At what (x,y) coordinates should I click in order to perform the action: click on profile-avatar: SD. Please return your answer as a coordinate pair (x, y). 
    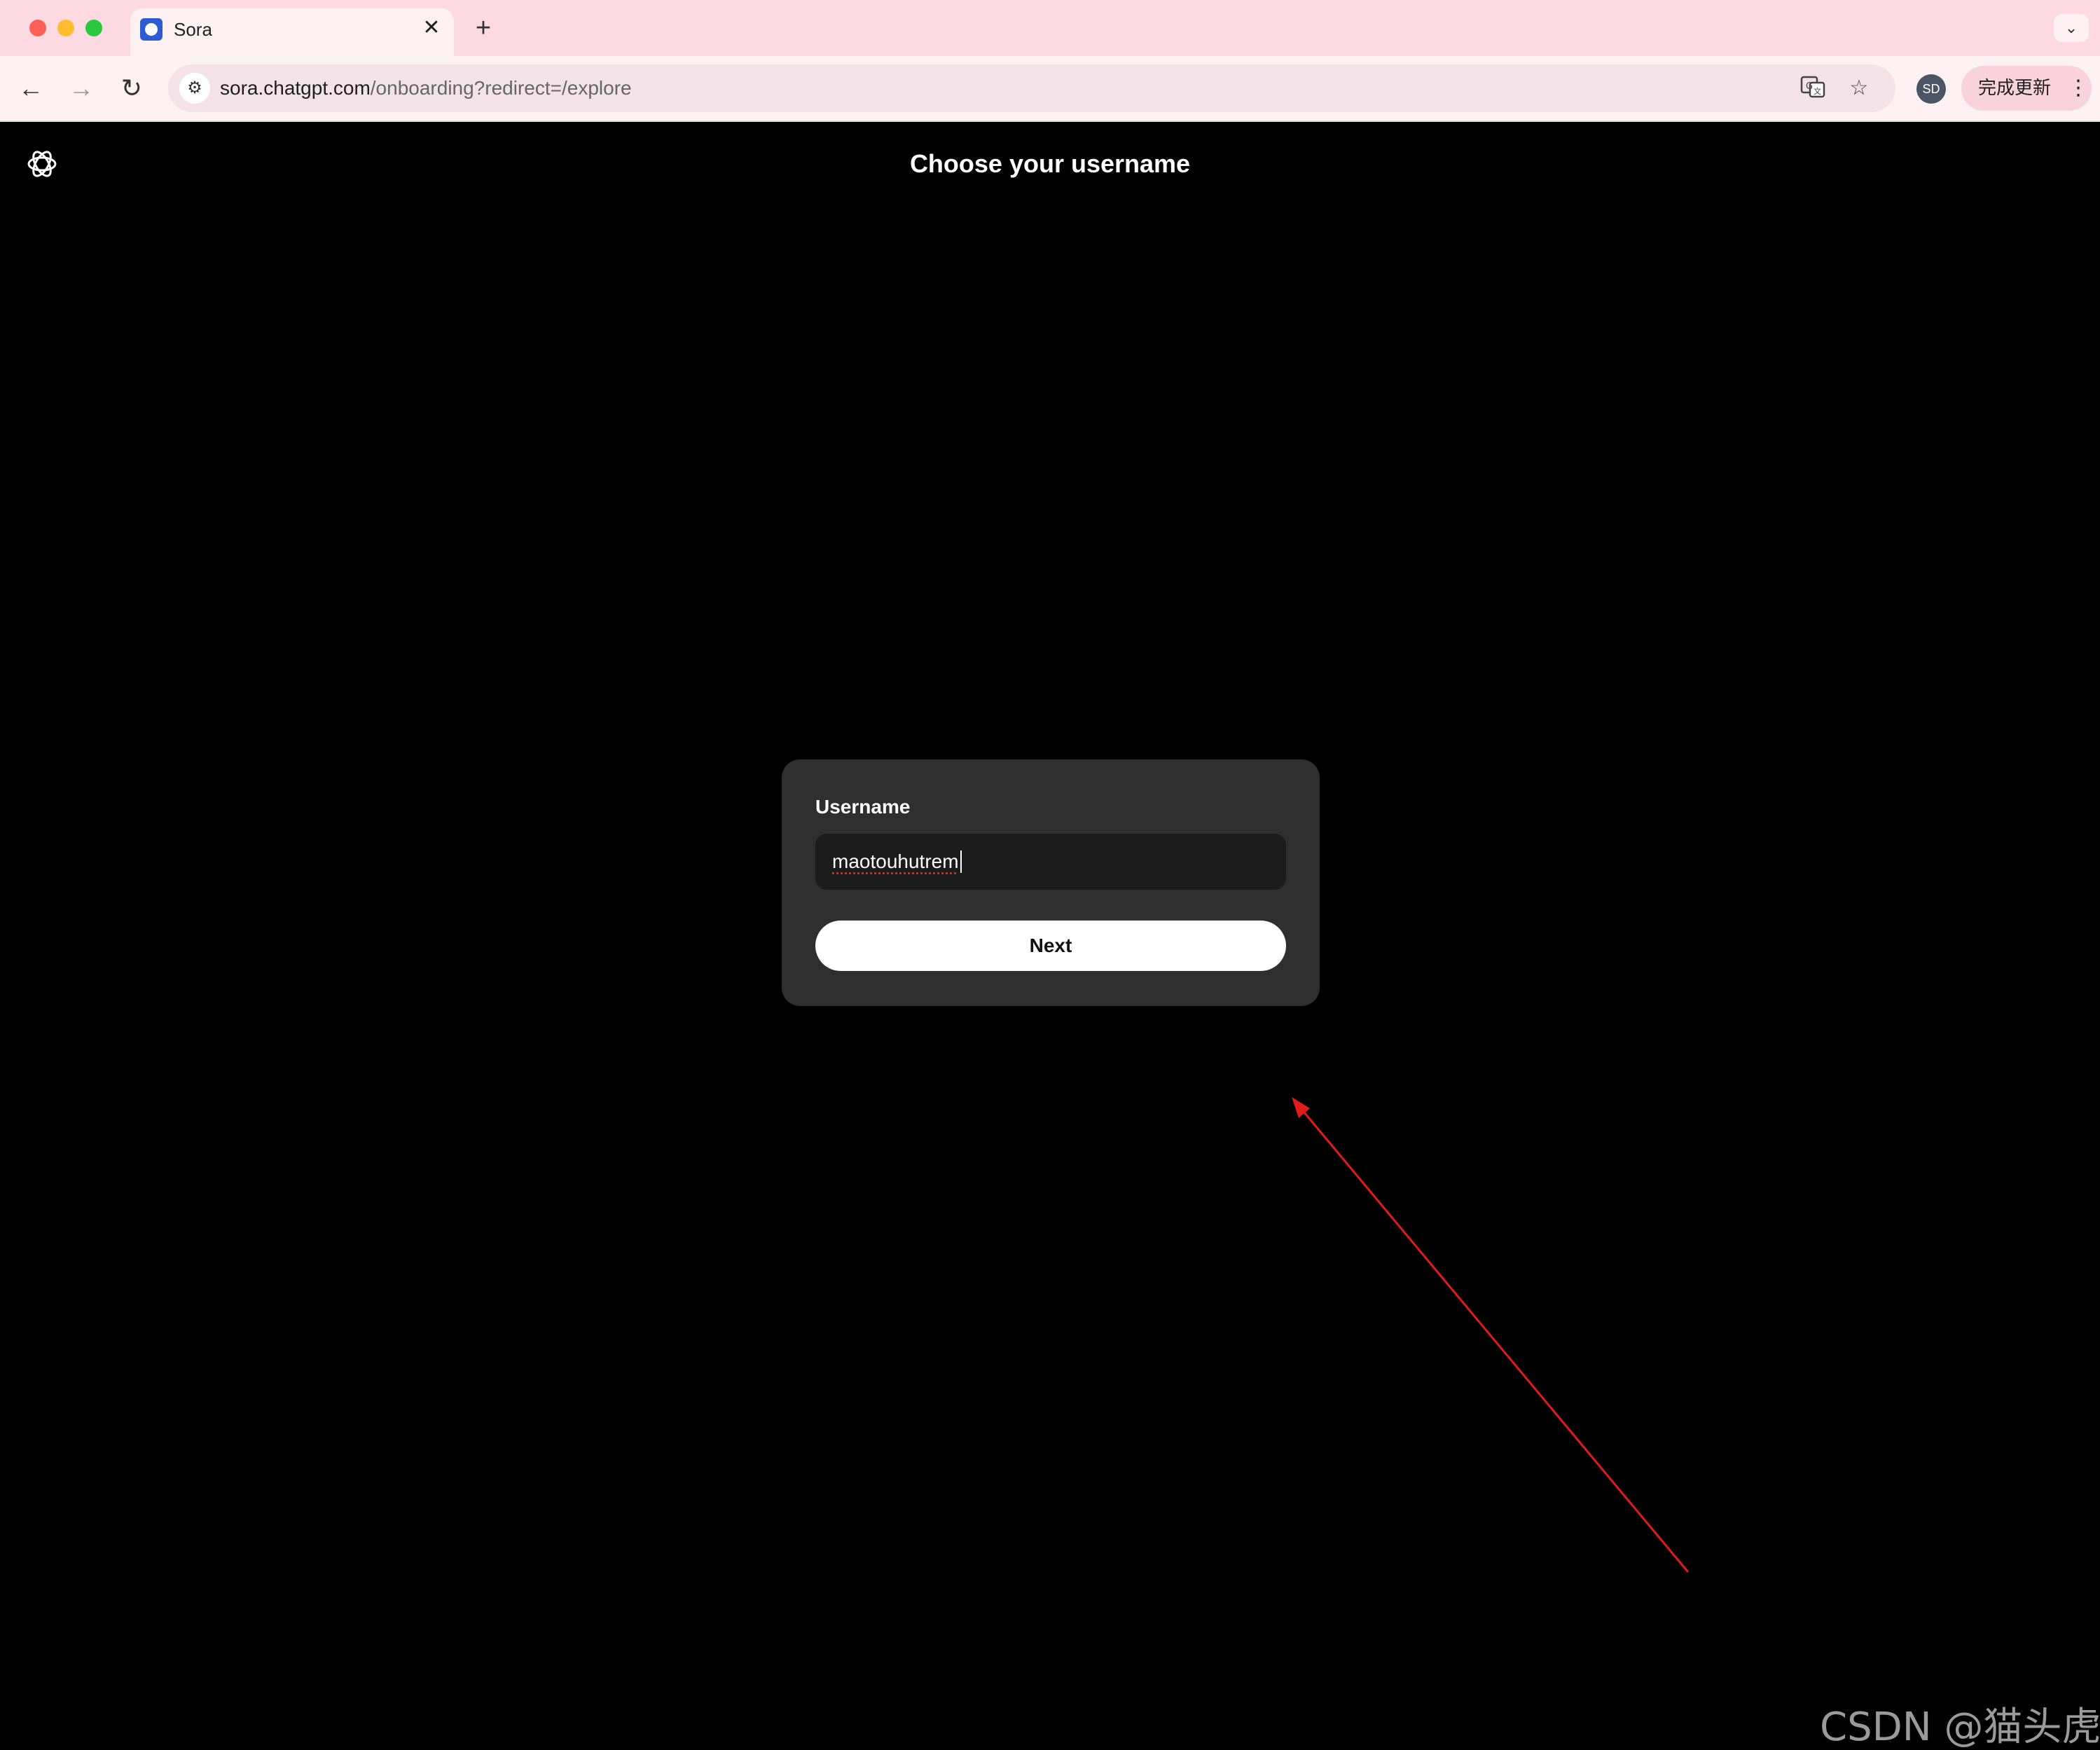
    Looking at the image, I should click on (1931, 89).